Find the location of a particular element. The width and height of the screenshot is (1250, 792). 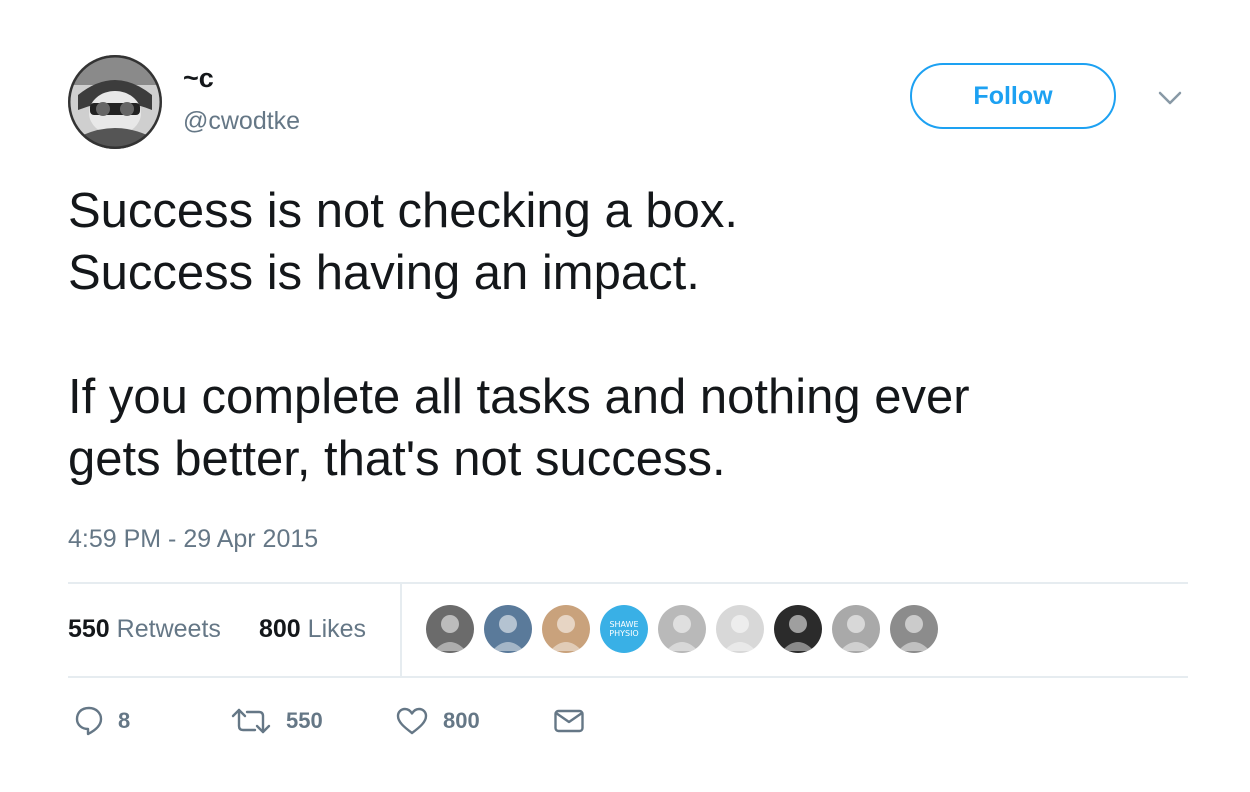

envelope-icon is located at coordinates (569, 721).